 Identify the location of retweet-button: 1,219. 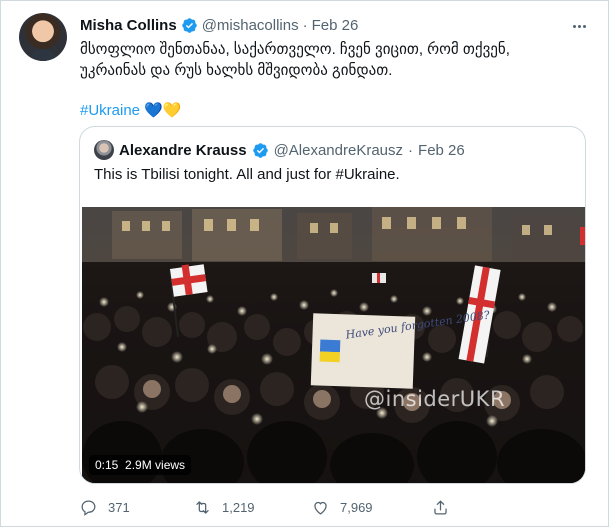
(224, 507).